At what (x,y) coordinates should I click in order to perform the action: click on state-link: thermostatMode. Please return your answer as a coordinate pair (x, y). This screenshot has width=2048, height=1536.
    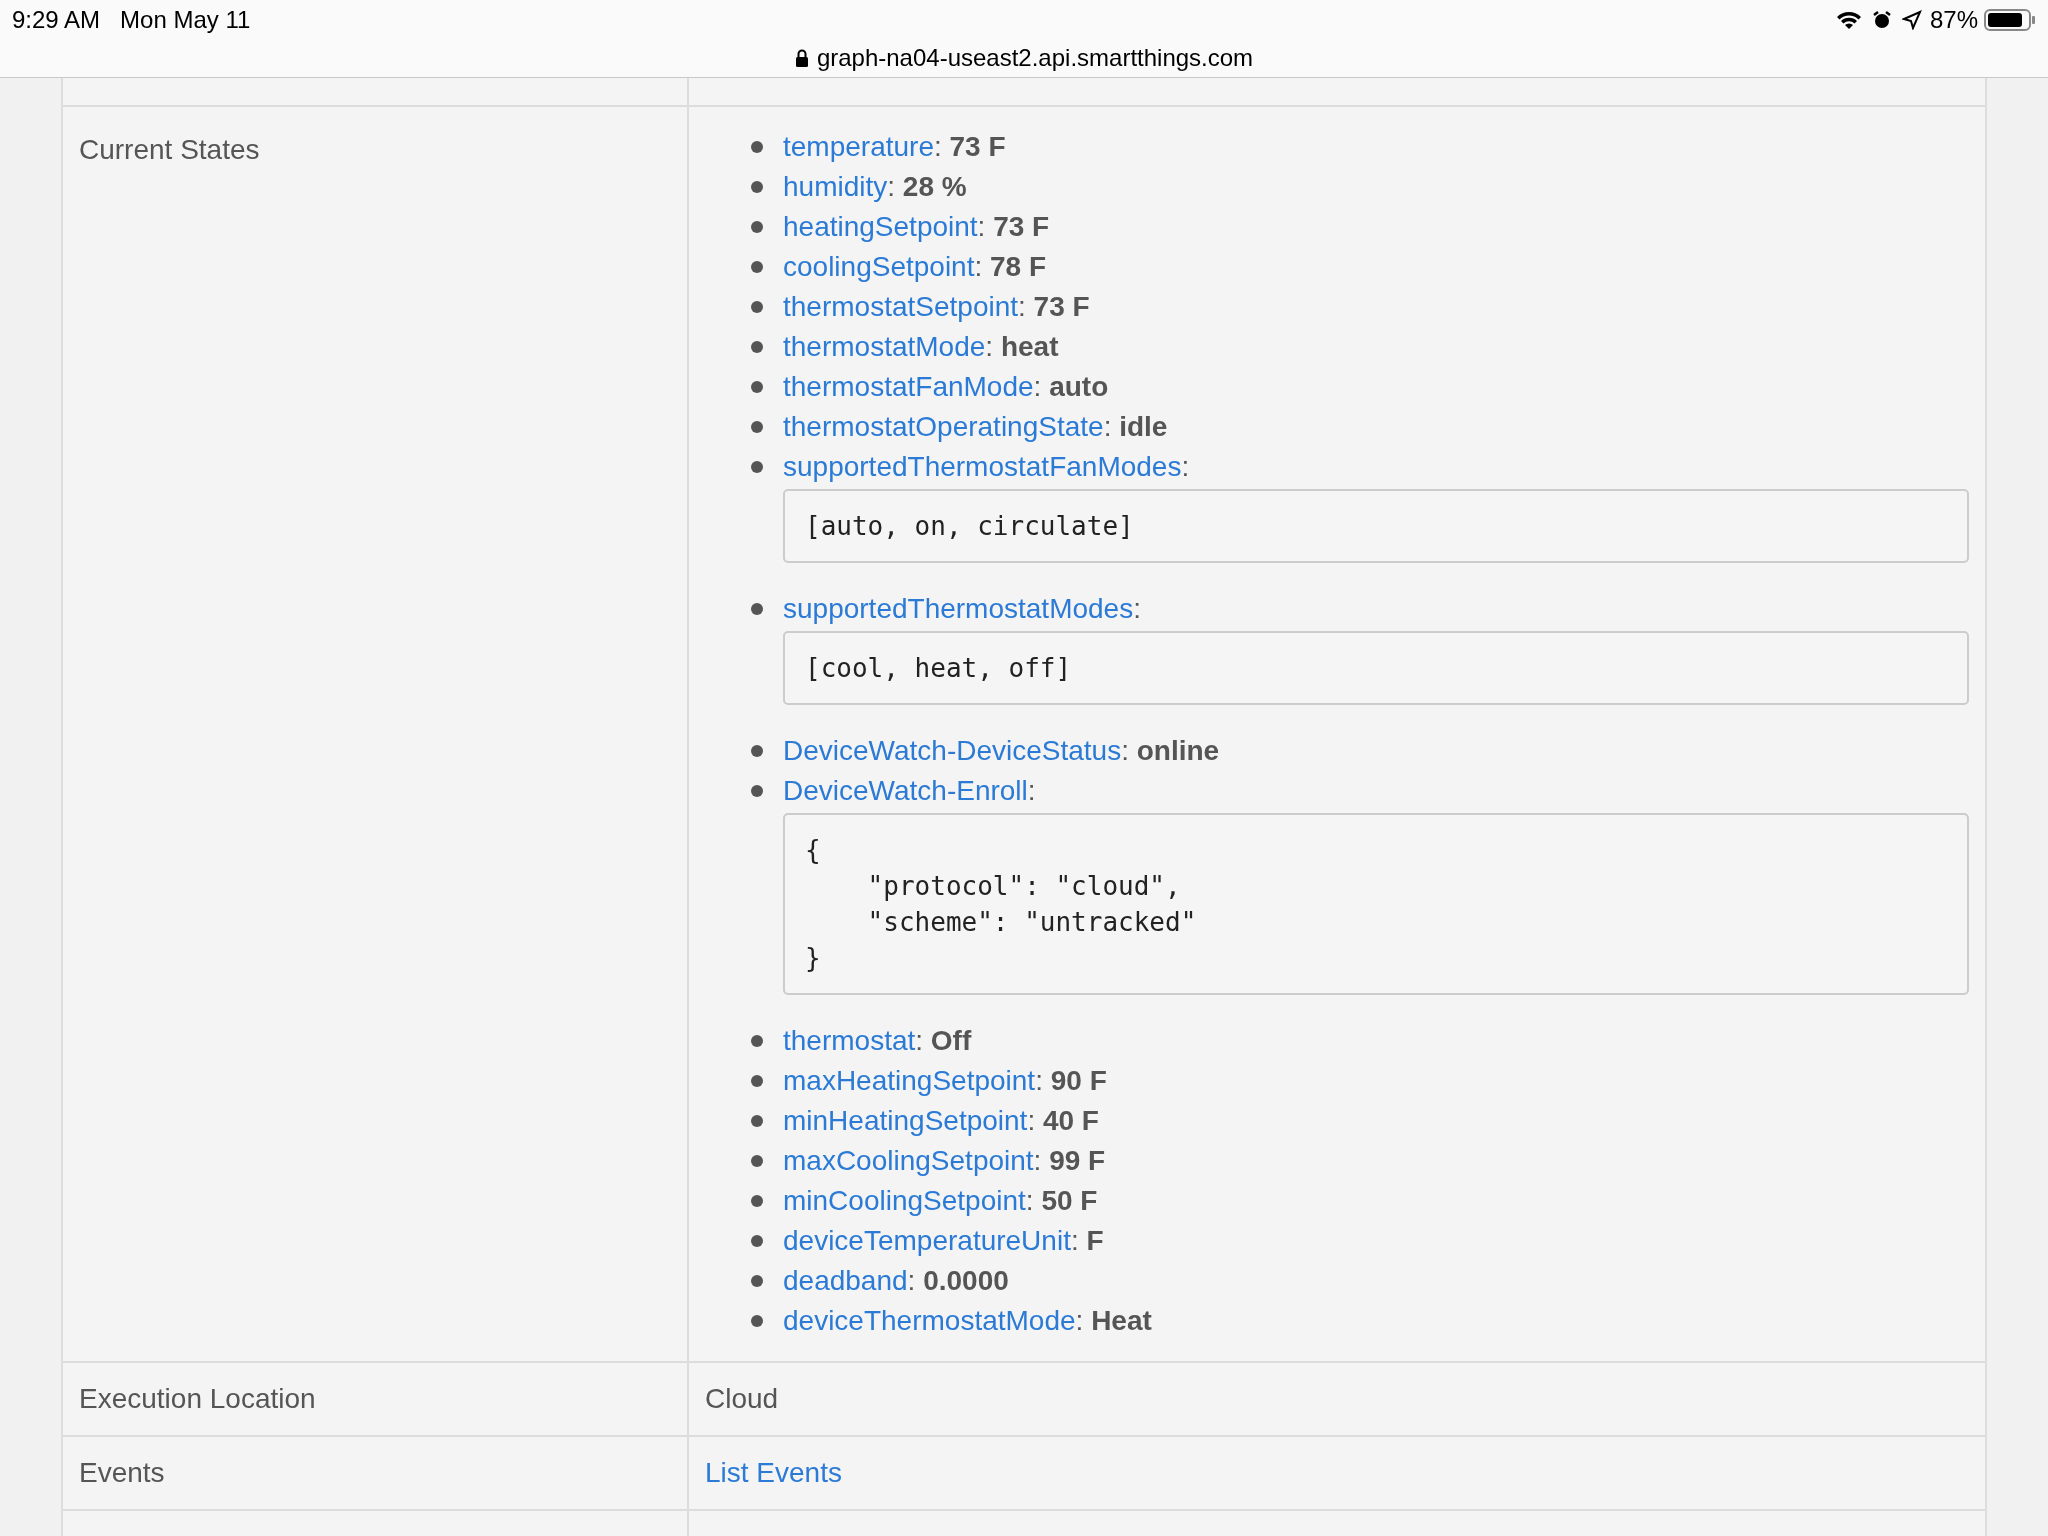
    Looking at the image, I should click on (884, 347).